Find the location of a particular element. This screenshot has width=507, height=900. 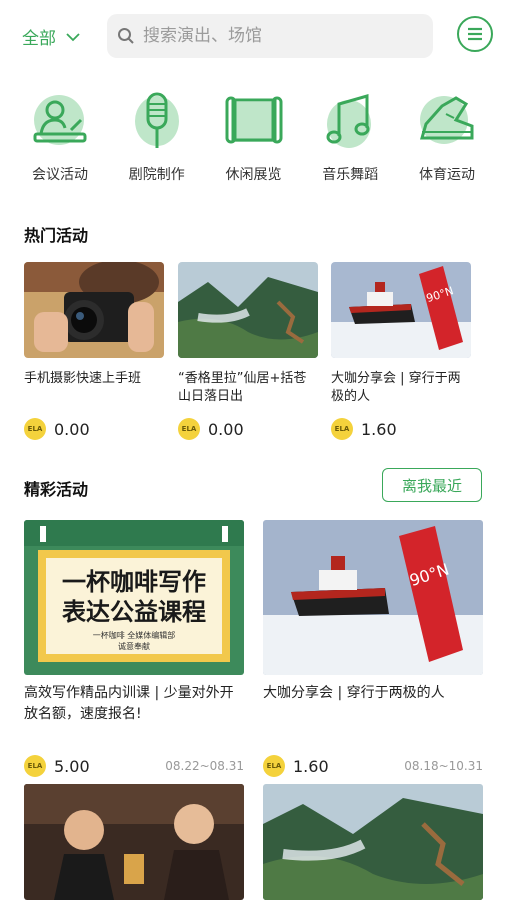

menu-icon is located at coordinates (475, 34).